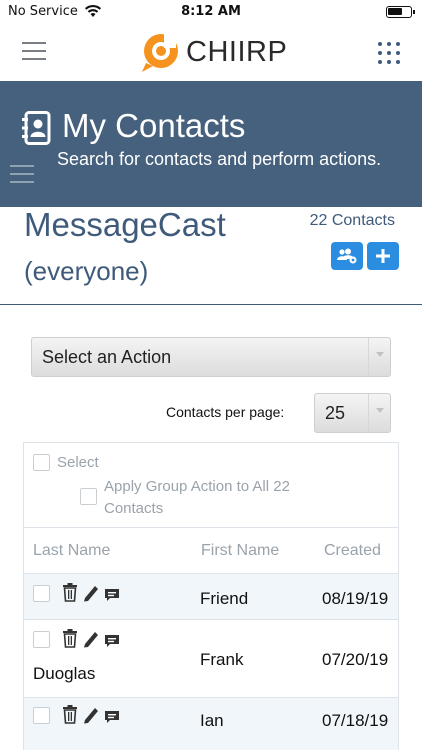 The image size is (422, 750). What do you see at coordinates (78, 462) in the screenshot?
I see `select-label: Select` at bounding box center [78, 462].